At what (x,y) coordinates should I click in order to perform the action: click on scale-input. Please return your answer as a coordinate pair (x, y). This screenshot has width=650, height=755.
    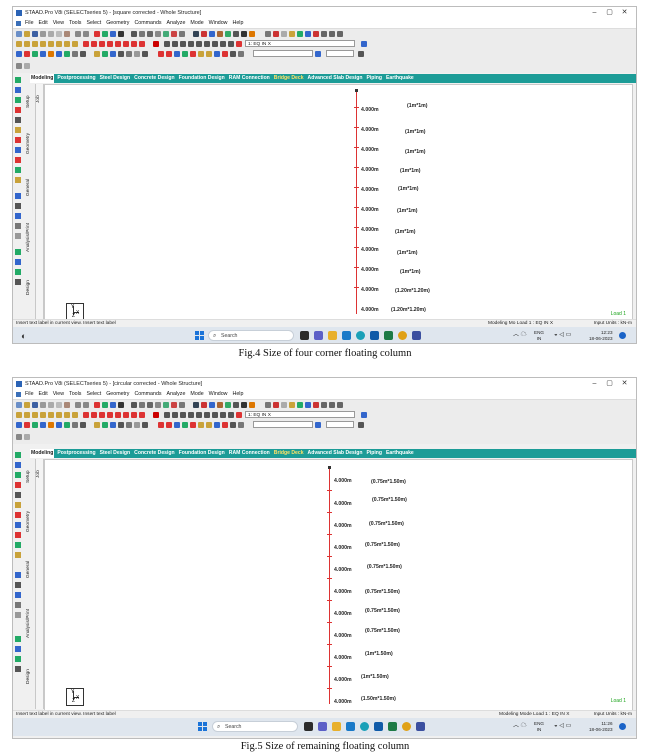
    Looking at the image, I should click on (340, 53).